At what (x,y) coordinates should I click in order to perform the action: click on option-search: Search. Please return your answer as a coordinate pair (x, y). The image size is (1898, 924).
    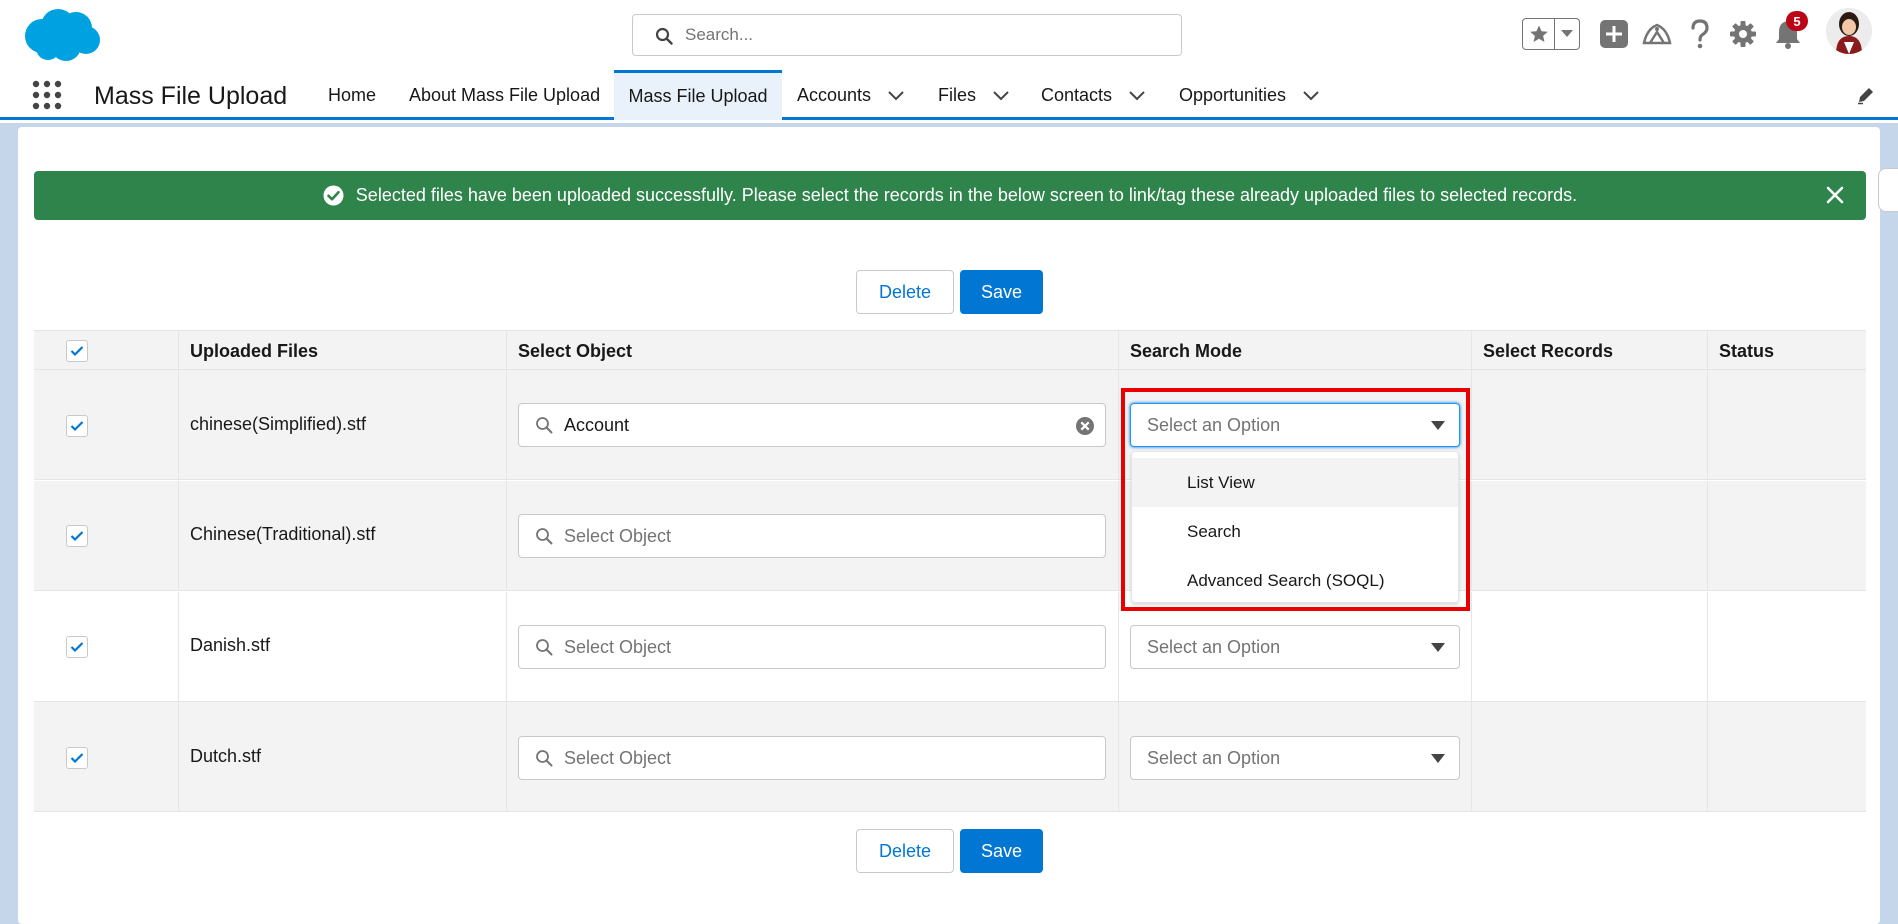
    Looking at the image, I should click on (1295, 531).